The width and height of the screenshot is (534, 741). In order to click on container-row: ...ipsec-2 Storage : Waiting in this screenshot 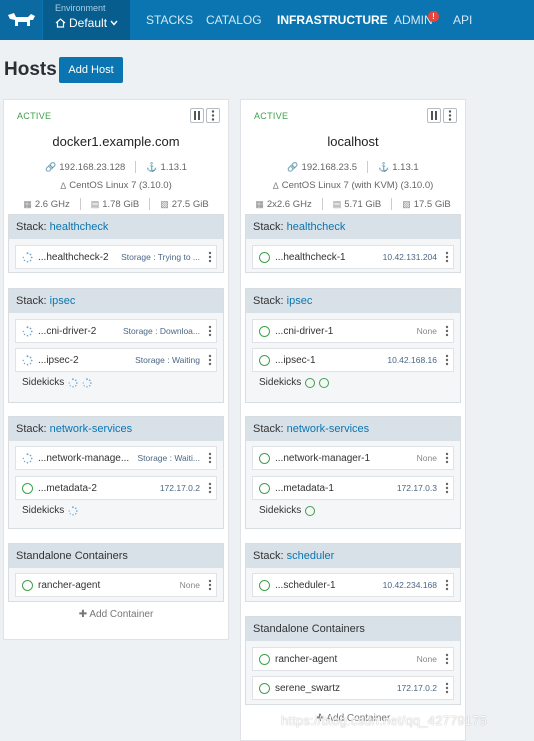, I will do `click(116, 360)`.